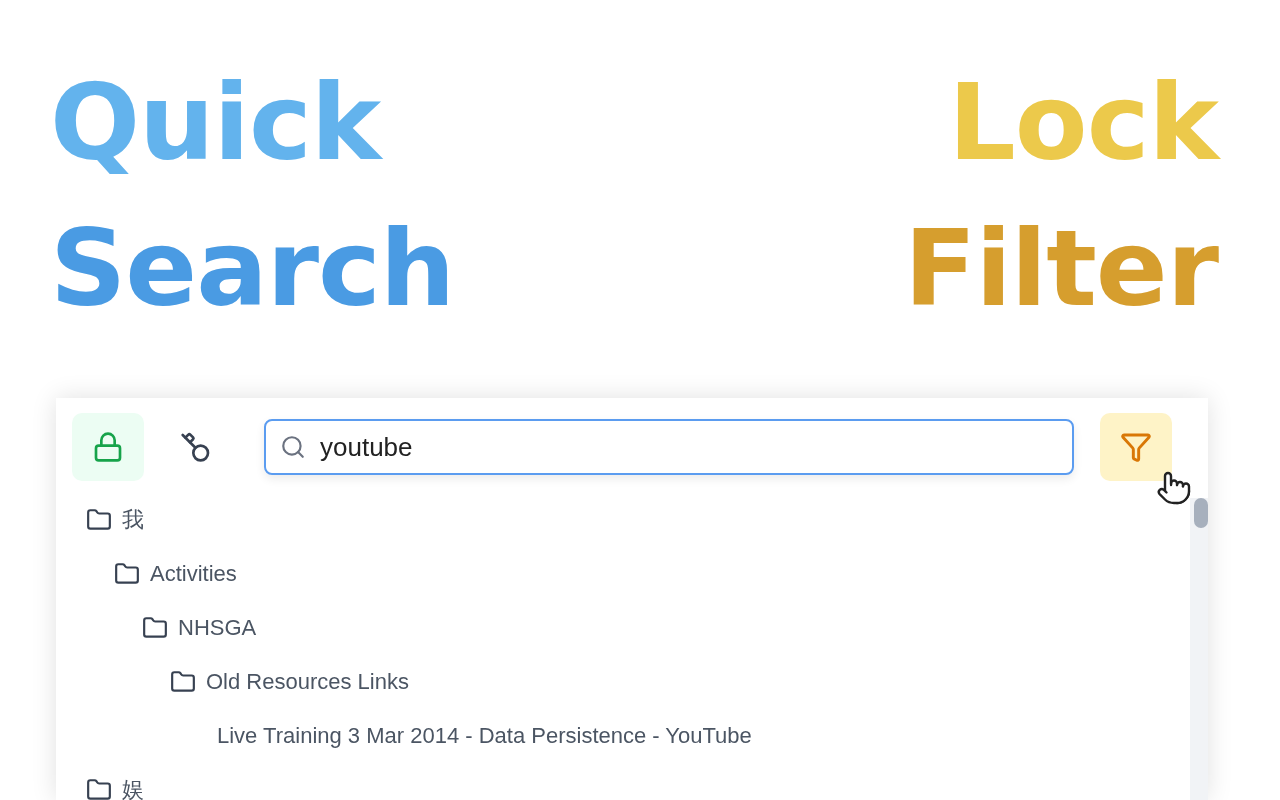 The height and width of the screenshot is (800, 1280). I want to click on search-icon, so click(293, 447).